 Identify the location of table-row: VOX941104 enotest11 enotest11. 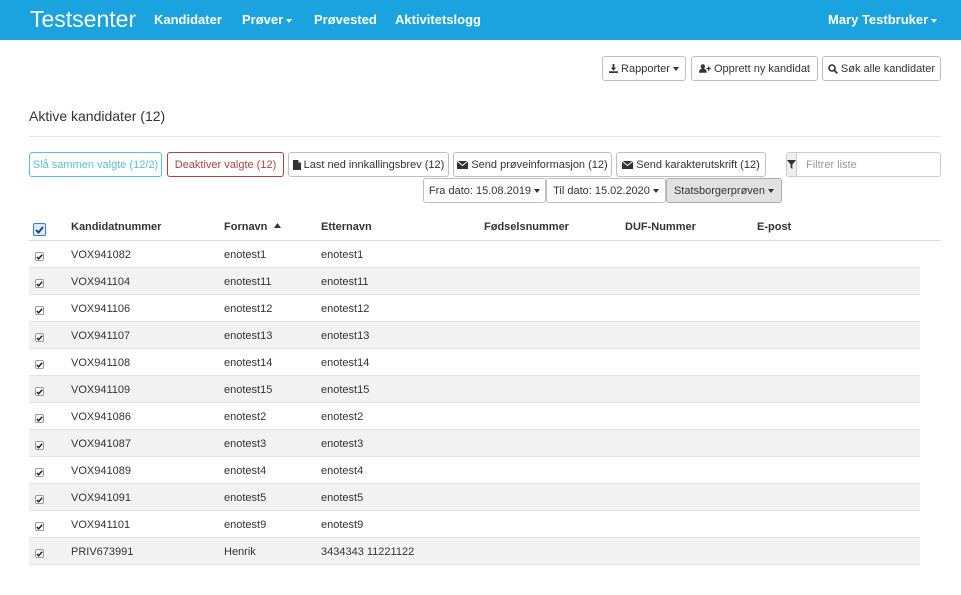
(474, 281).